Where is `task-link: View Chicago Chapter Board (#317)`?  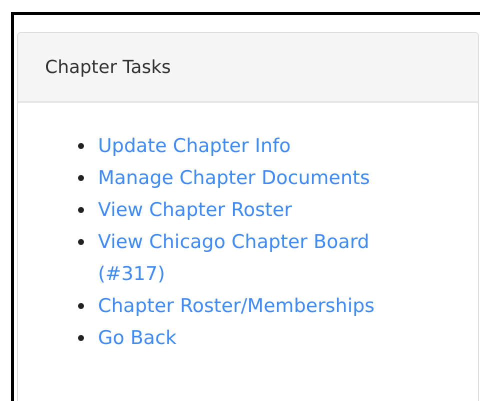 task-link: View Chicago Chapter Board (#317) is located at coordinates (263, 258).